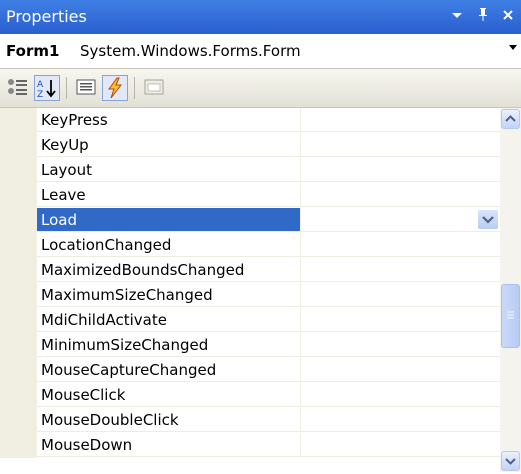 The height and width of the screenshot is (474, 521). Describe the element at coordinates (168, 370) in the screenshot. I see `event-name: MouseCaptureChanged` at that location.